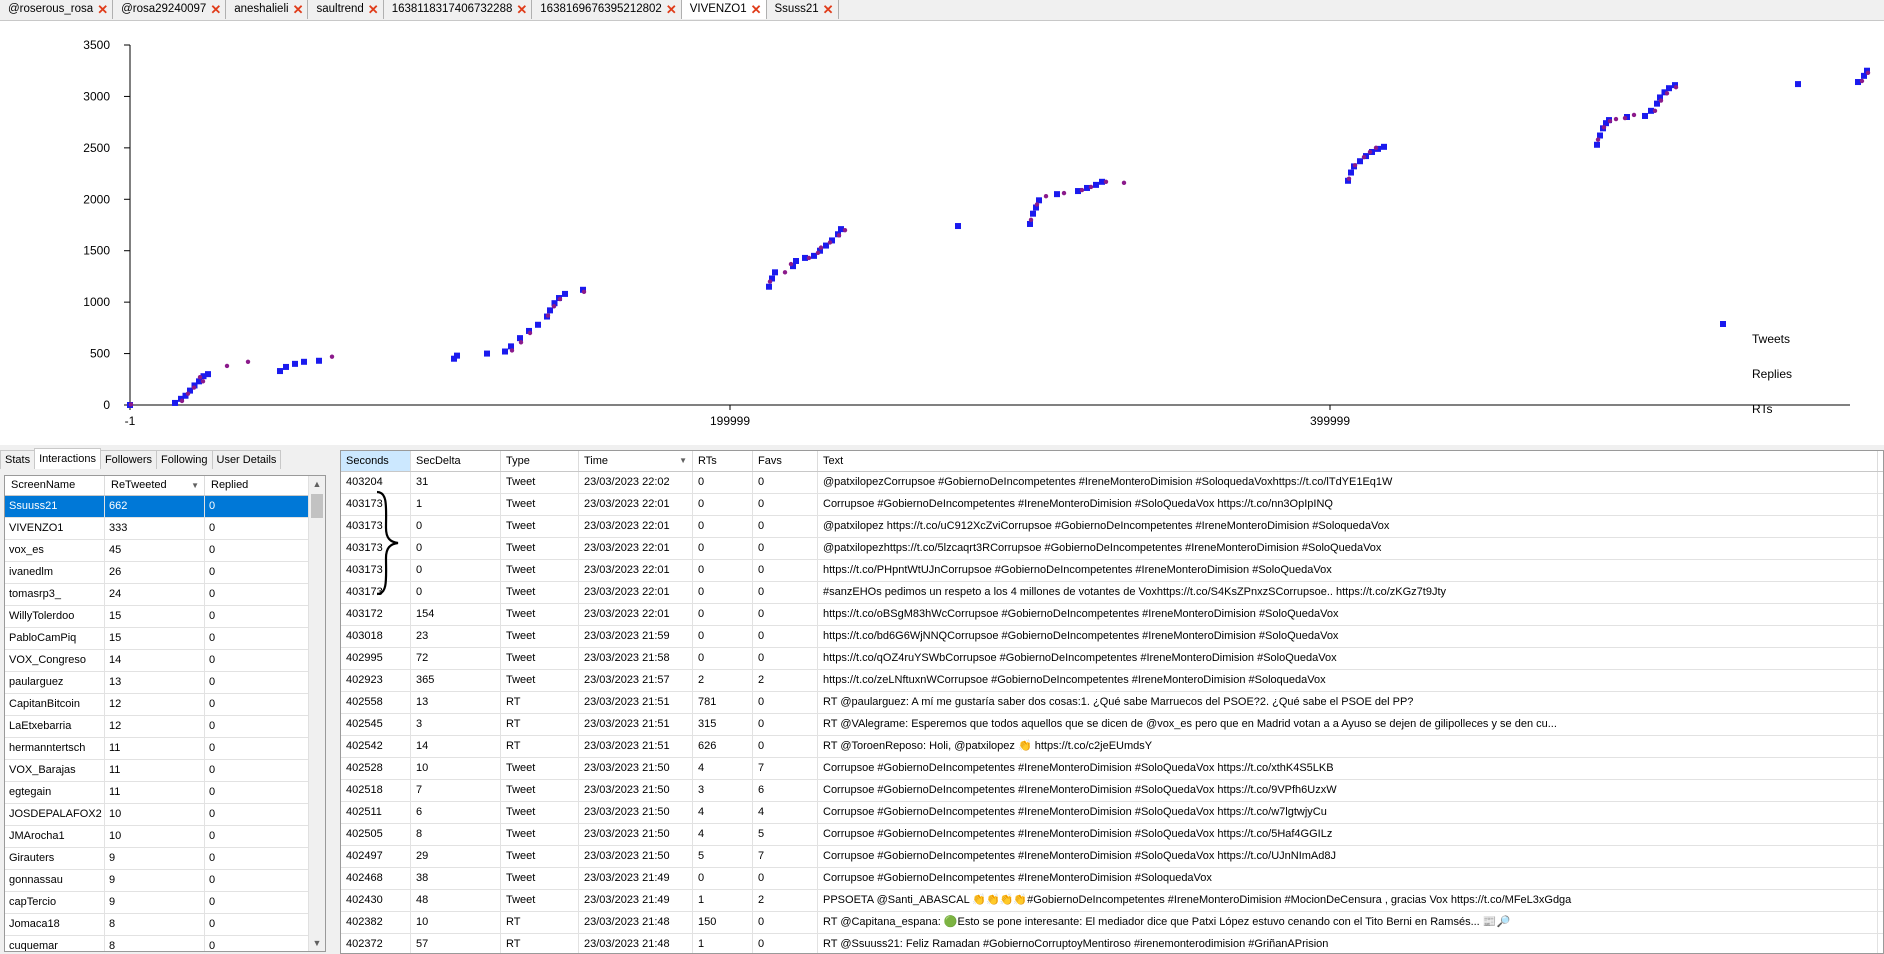 The image size is (1884, 954). Describe the element at coordinates (1348, 461) in the screenshot. I see `column-header: Text` at that location.